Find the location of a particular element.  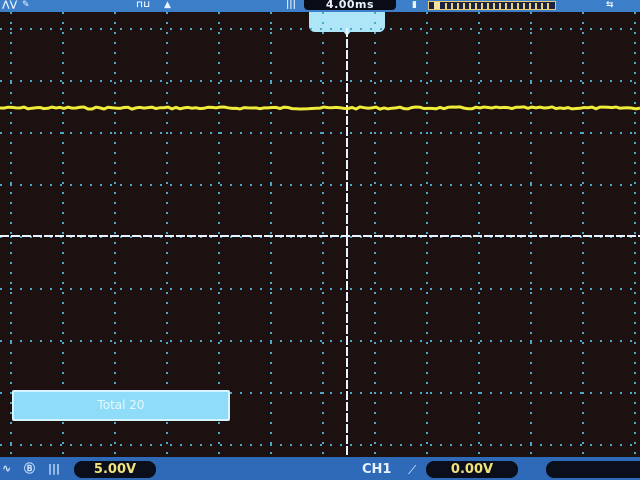

total-message-text: Total 20 is located at coordinates (121, 405).